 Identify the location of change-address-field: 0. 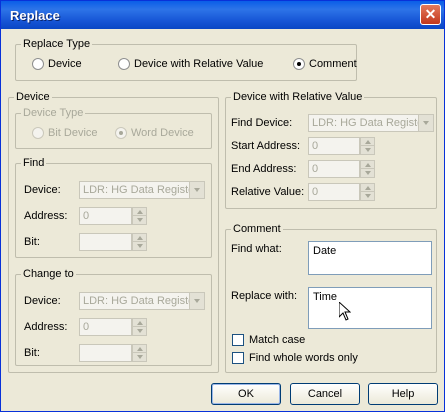
(105, 327).